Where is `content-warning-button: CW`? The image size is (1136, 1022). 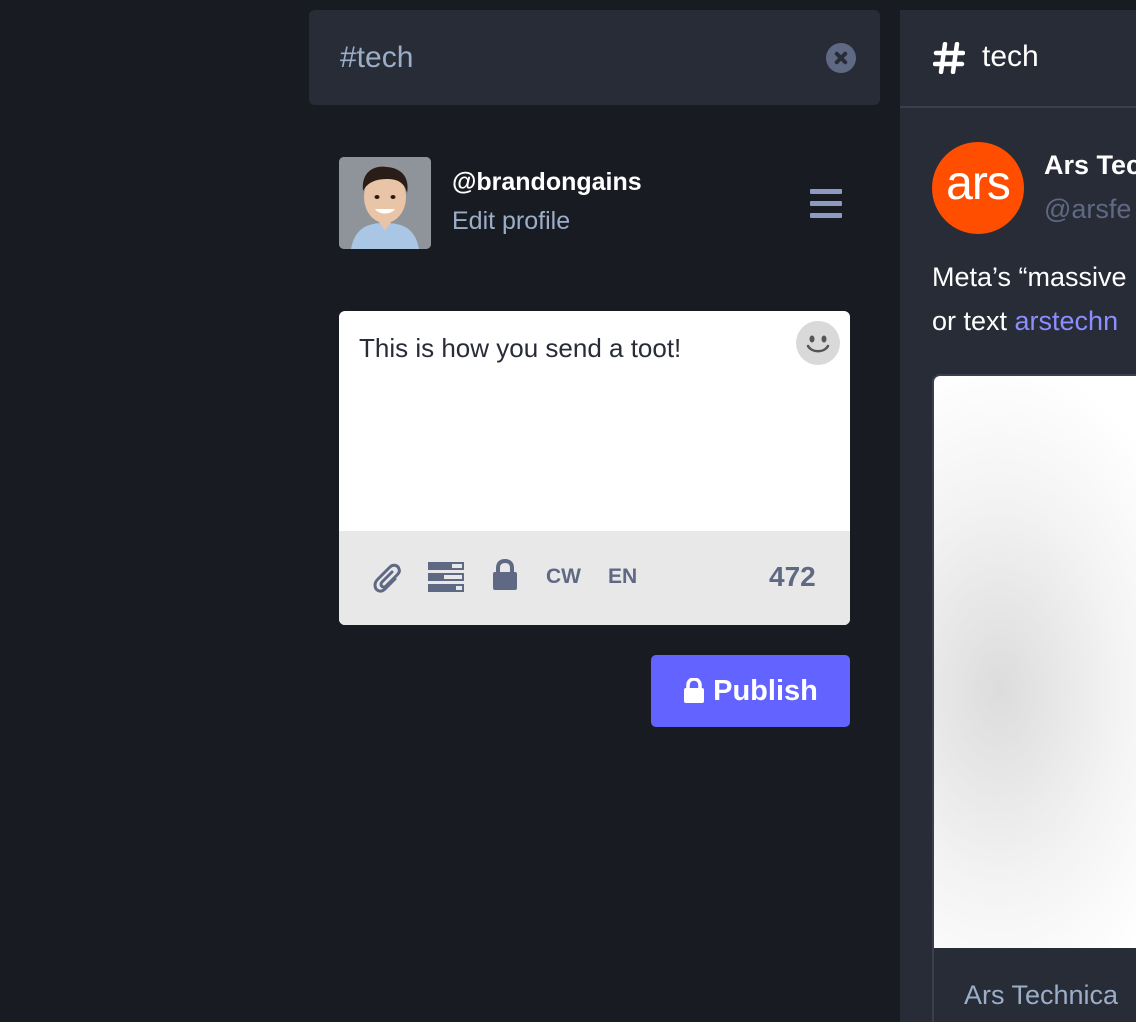 content-warning-button: CW is located at coordinates (563, 577).